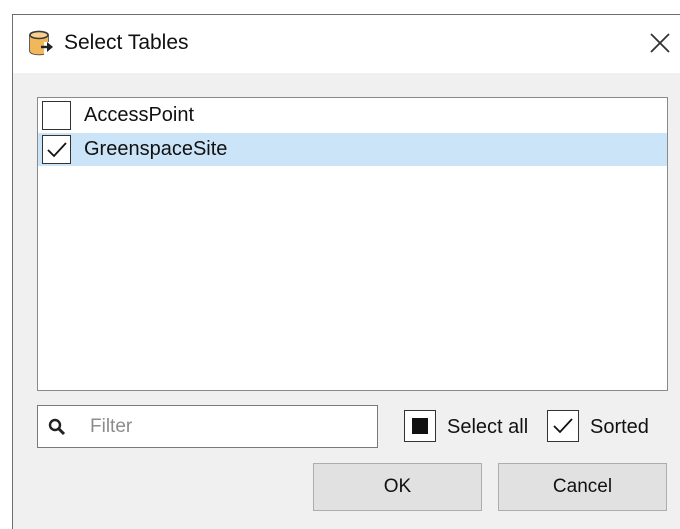 This screenshot has height=529, width=680. I want to click on accesspoint-checkbox, so click(56, 115).